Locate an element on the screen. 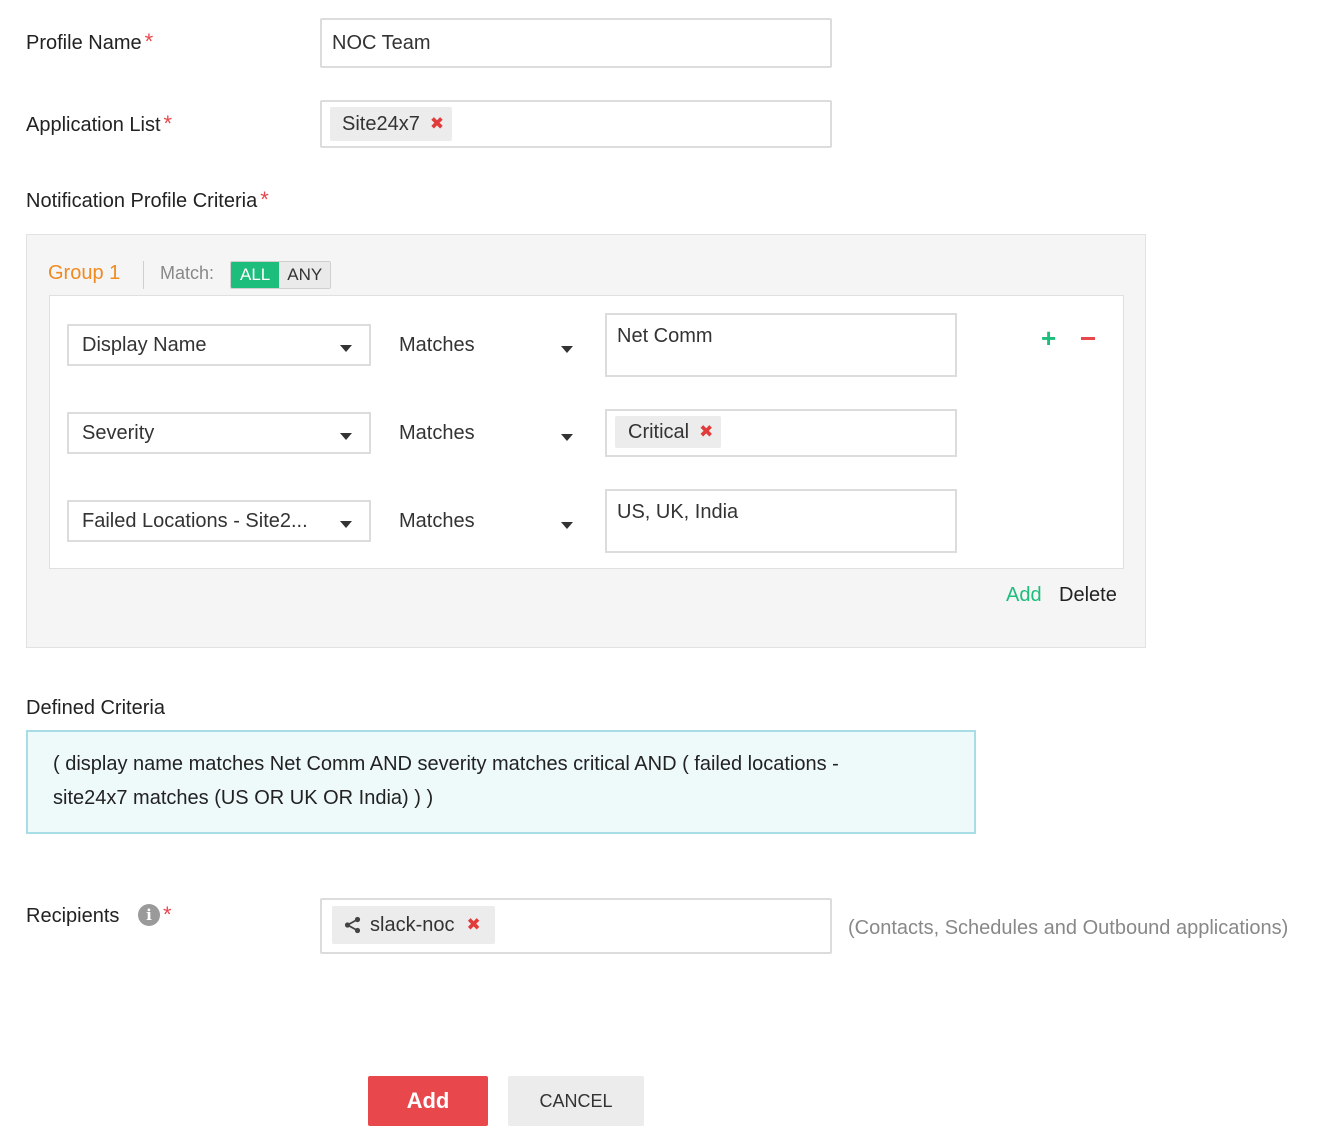  recipients-input: slack-noc ✖ is located at coordinates (576, 926).